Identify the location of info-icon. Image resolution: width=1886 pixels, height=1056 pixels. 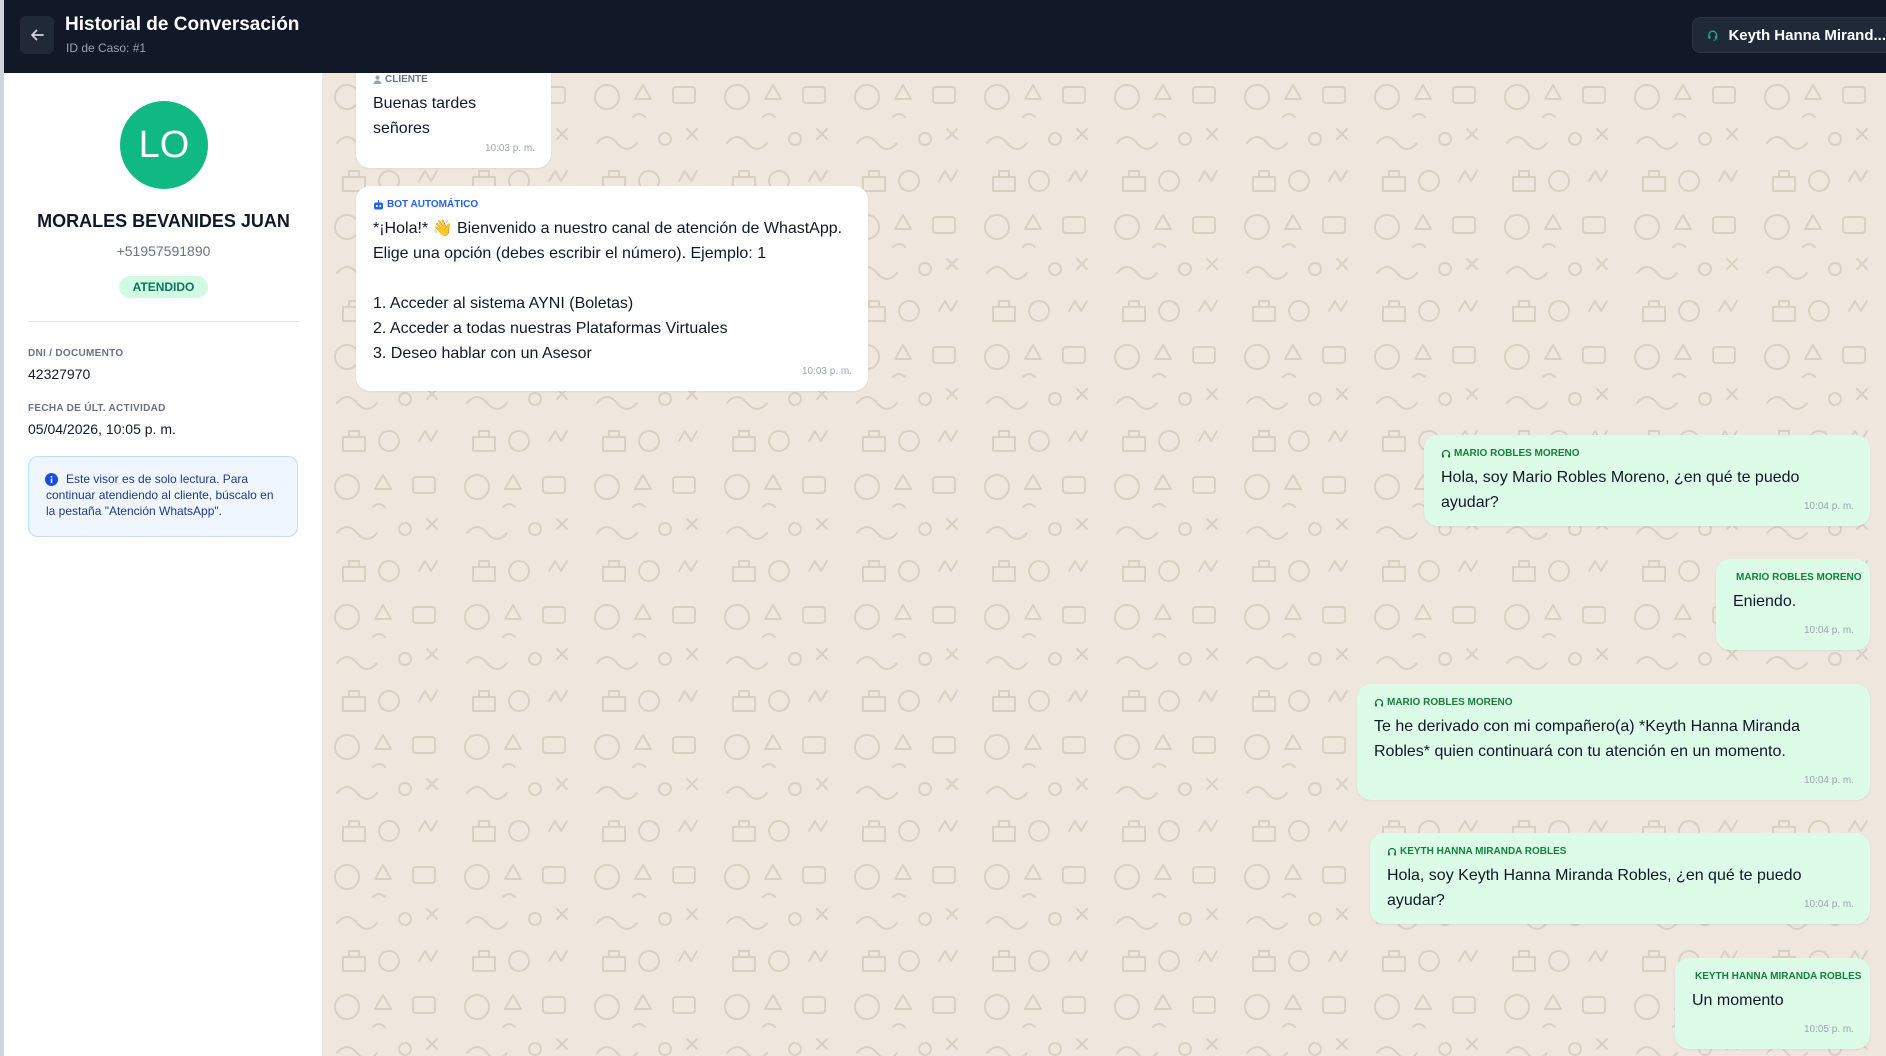
(51, 479).